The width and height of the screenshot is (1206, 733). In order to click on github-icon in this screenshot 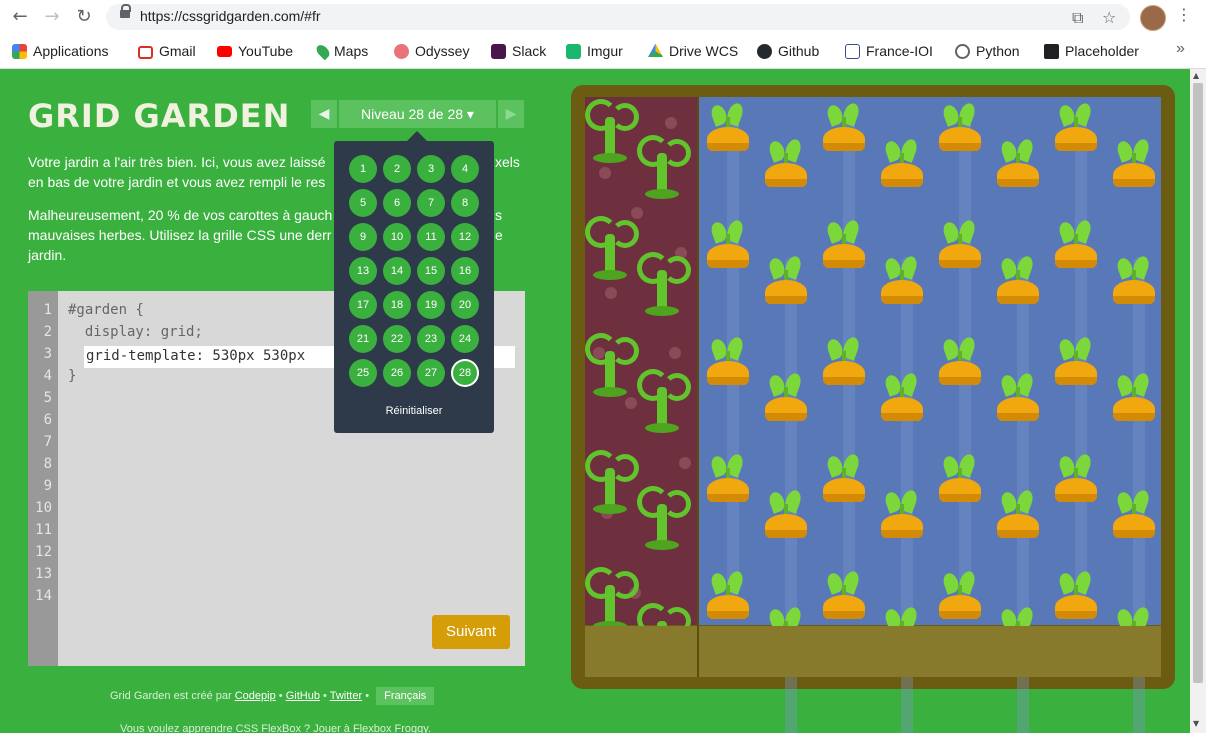, I will do `click(764, 51)`.